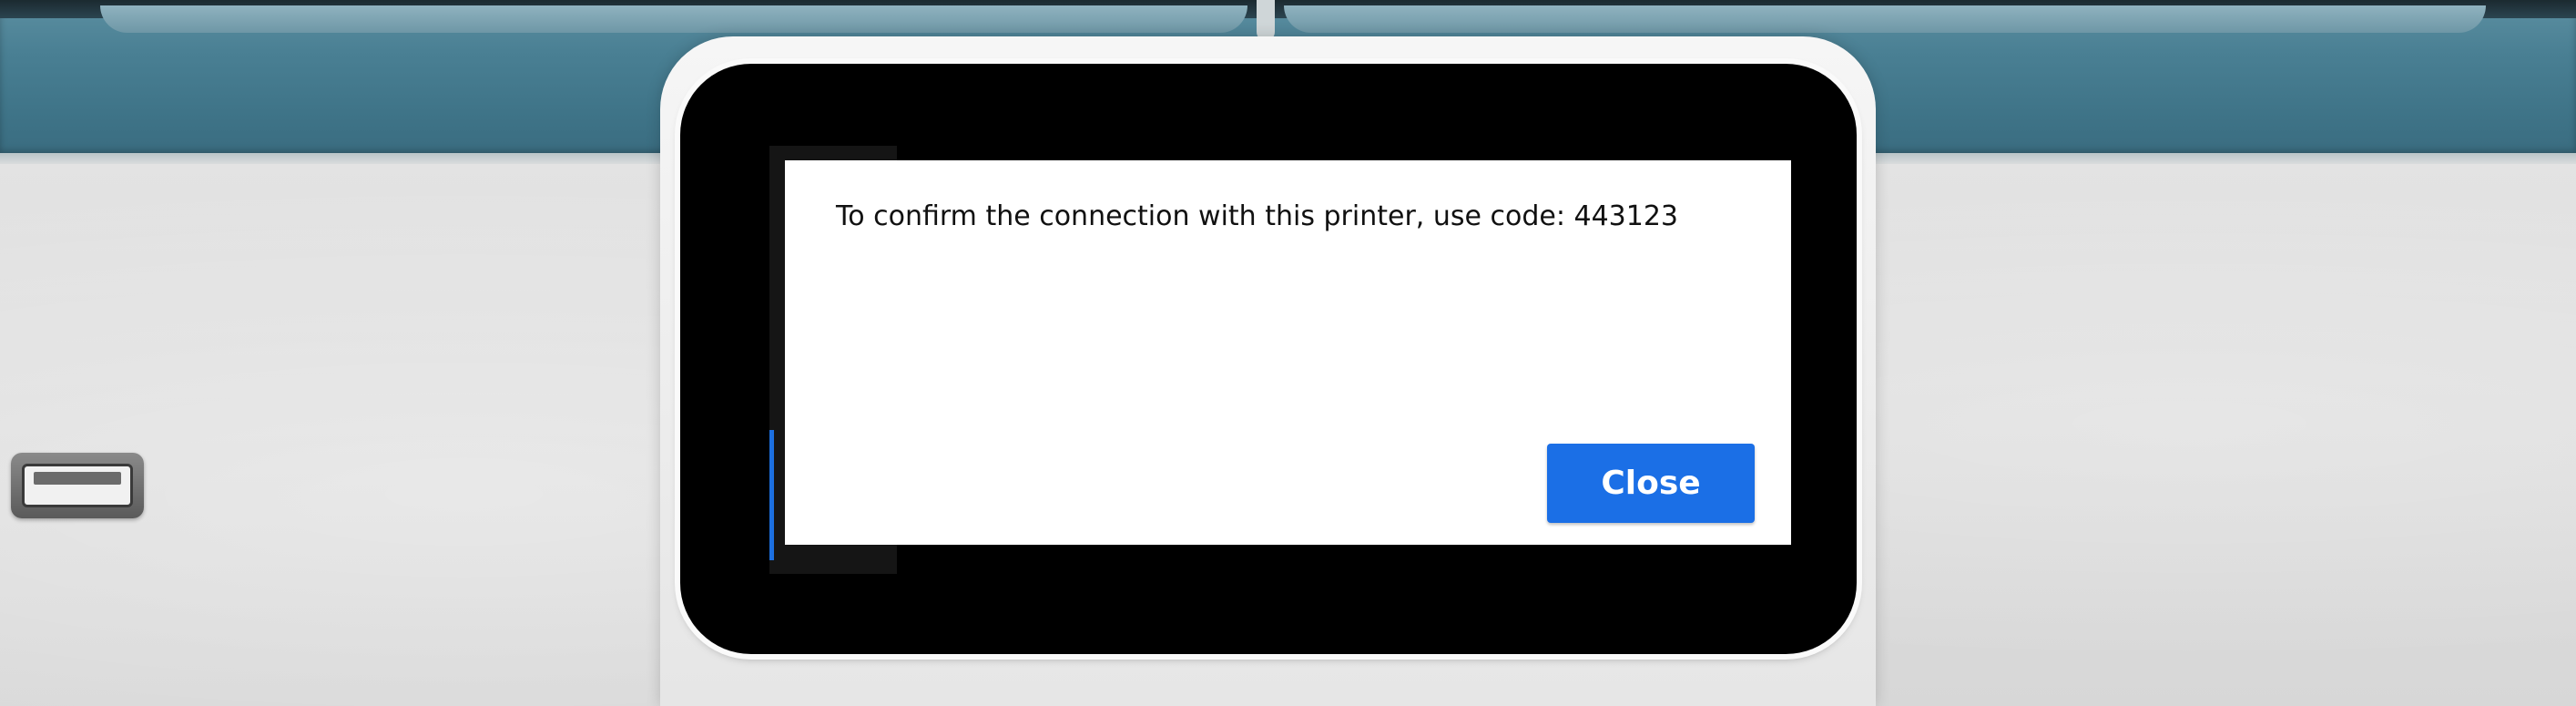  What do you see at coordinates (673, 19) in the screenshot?
I see `lid-ridge-left` at bounding box center [673, 19].